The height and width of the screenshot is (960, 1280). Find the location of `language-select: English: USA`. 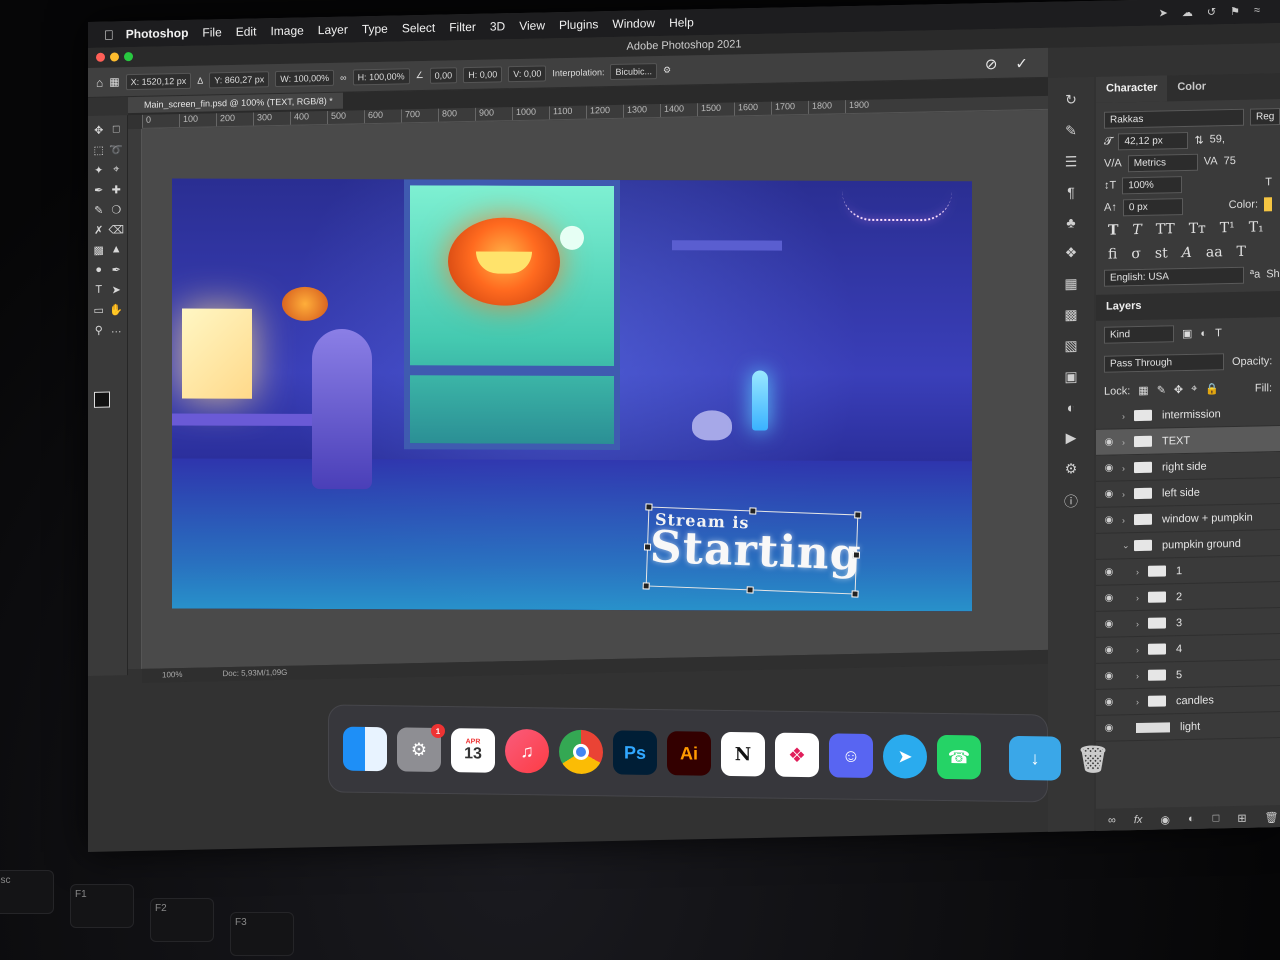

language-select: English: USA is located at coordinates (1174, 276).